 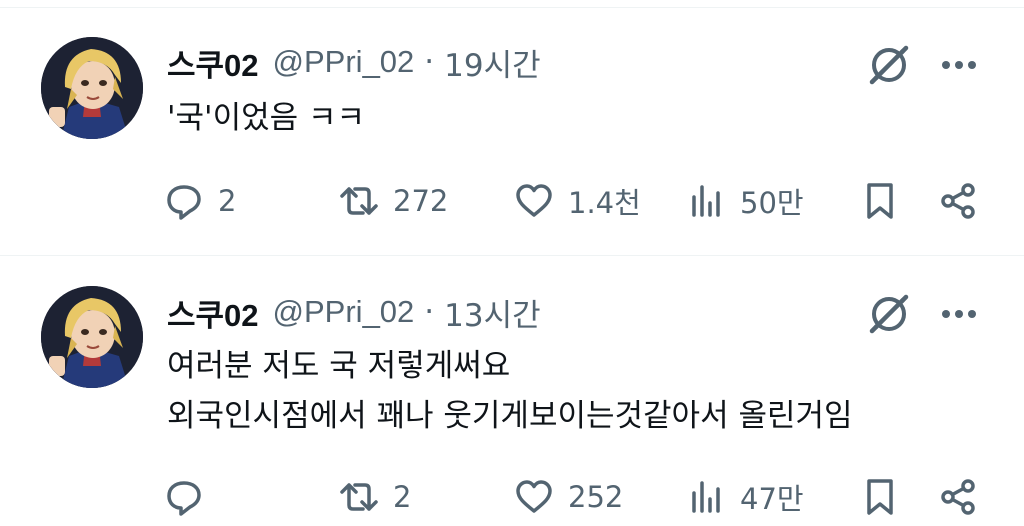 I want to click on like-button: 1.4천, so click(x=577, y=201).